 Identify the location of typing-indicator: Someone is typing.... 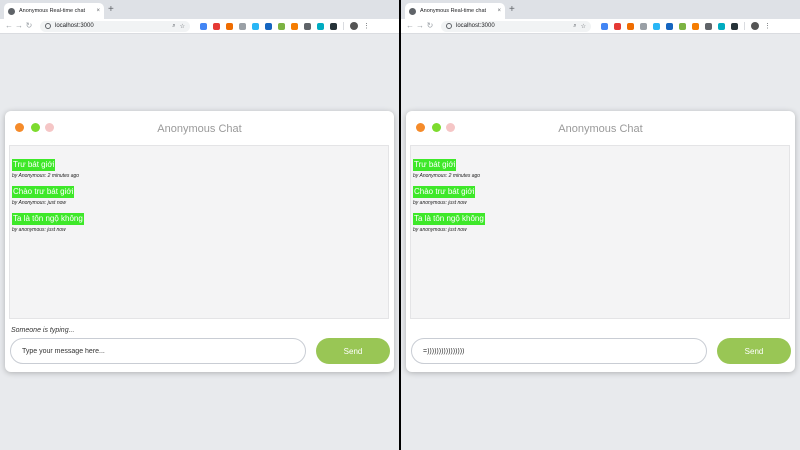
(43, 330).